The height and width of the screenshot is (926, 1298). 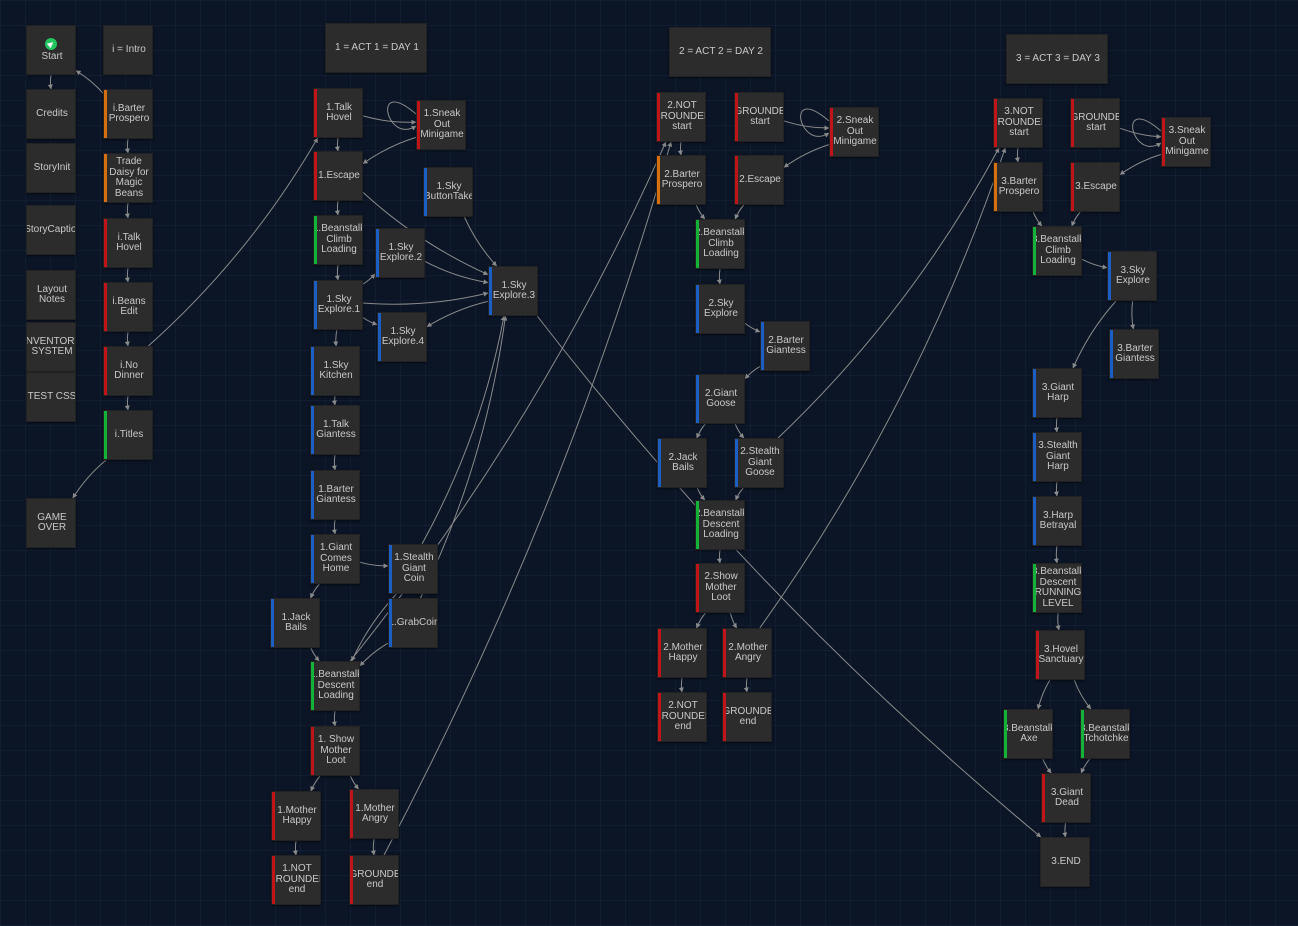 What do you see at coordinates (1134, 354) in the screenshot?
I see `passage-3-Barter-Giantess: 3.Barter Giantess` at bounding box center [1134, 354].